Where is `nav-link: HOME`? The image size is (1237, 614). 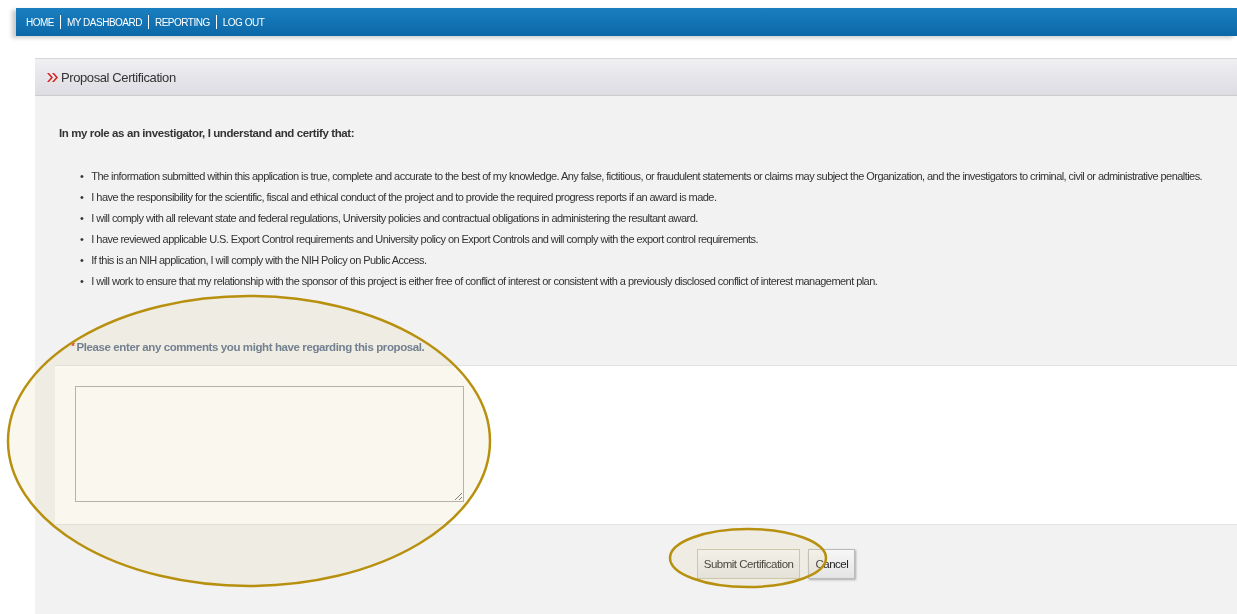 nav-link: HOME is located at coordinates (40, 22).